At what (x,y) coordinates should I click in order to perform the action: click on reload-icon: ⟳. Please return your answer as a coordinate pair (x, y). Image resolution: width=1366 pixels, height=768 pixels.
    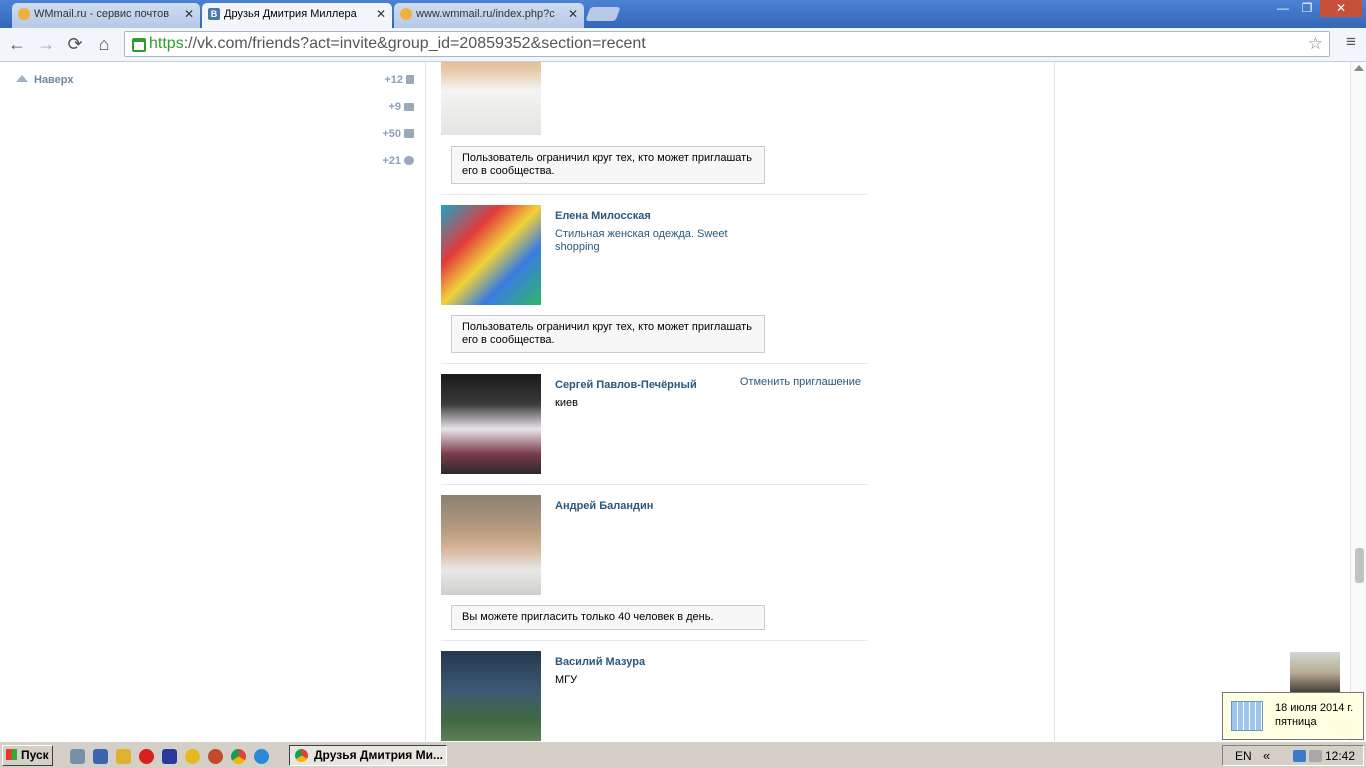
    Looking at the image, I should click on (75, 44).